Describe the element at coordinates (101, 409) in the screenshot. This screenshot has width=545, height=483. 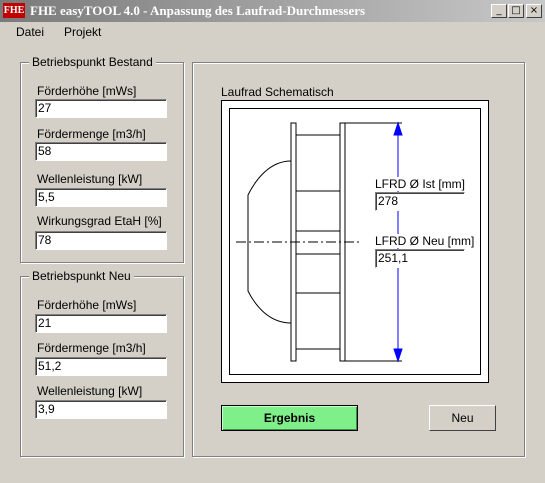
I see `neu-wellenleistung-field: 3,9` at that location.